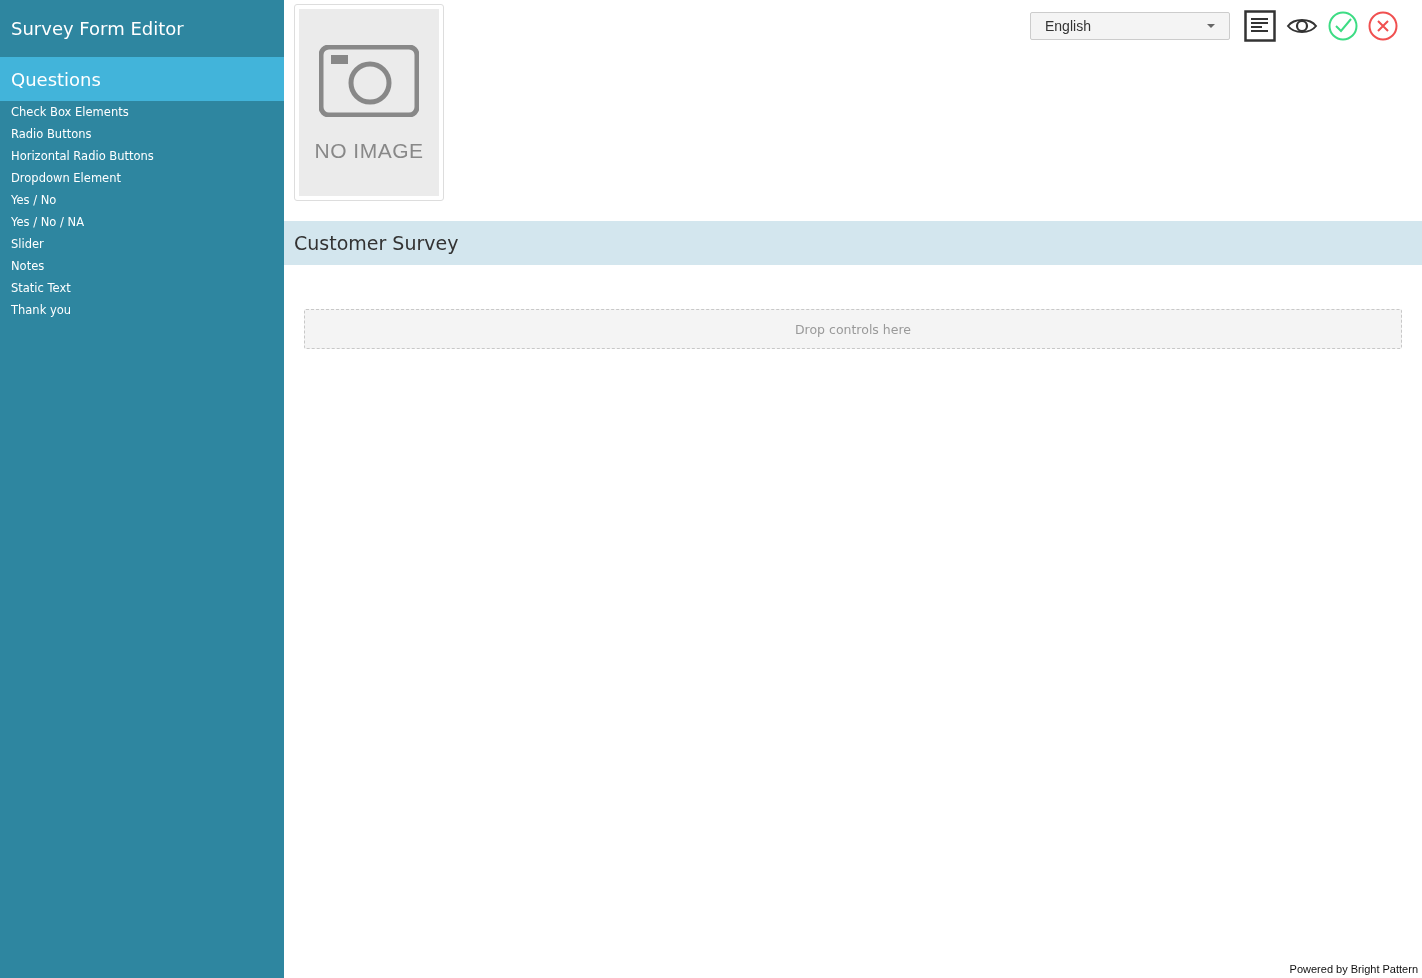 The height and width of the screenshot is (978, 1422). I want to click on question-type-item: Static Text, so click(41, 288).